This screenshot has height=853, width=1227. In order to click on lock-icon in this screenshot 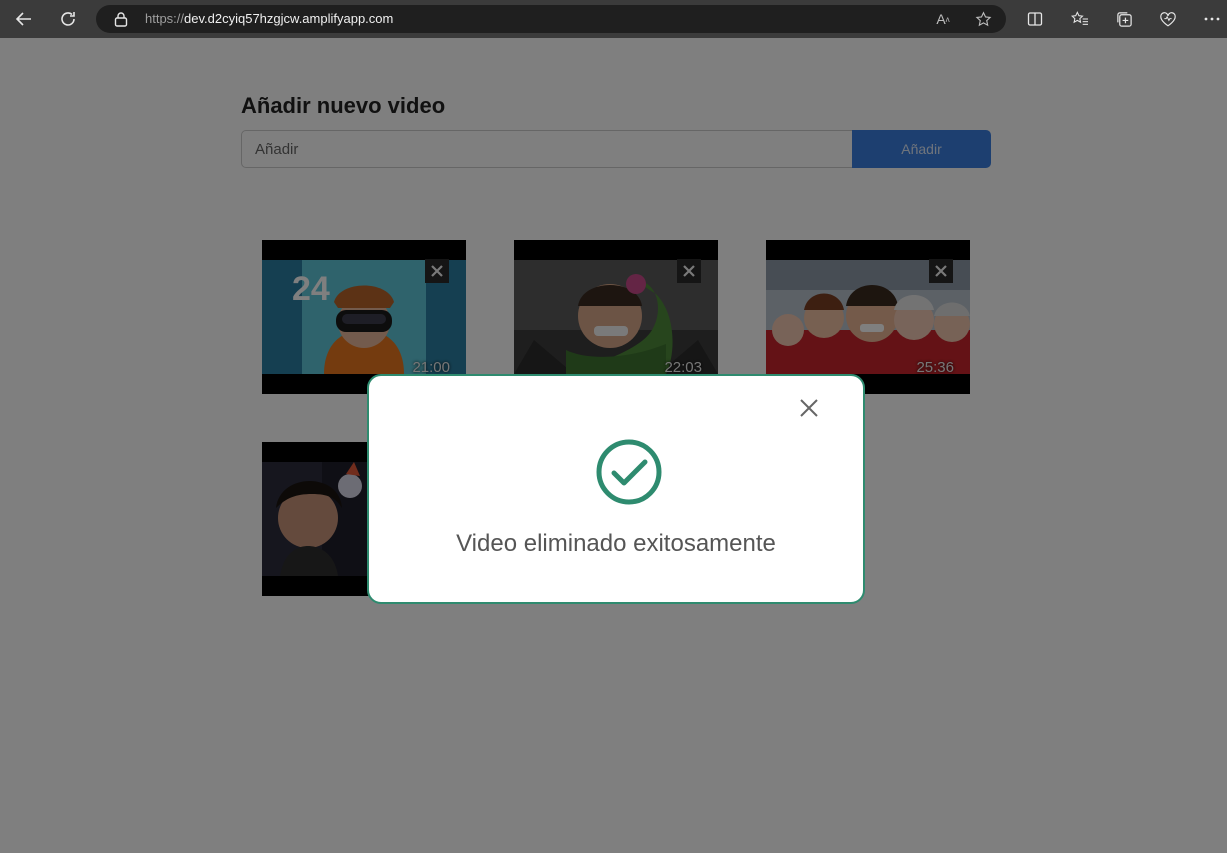, I will do `click(121, 19)`.